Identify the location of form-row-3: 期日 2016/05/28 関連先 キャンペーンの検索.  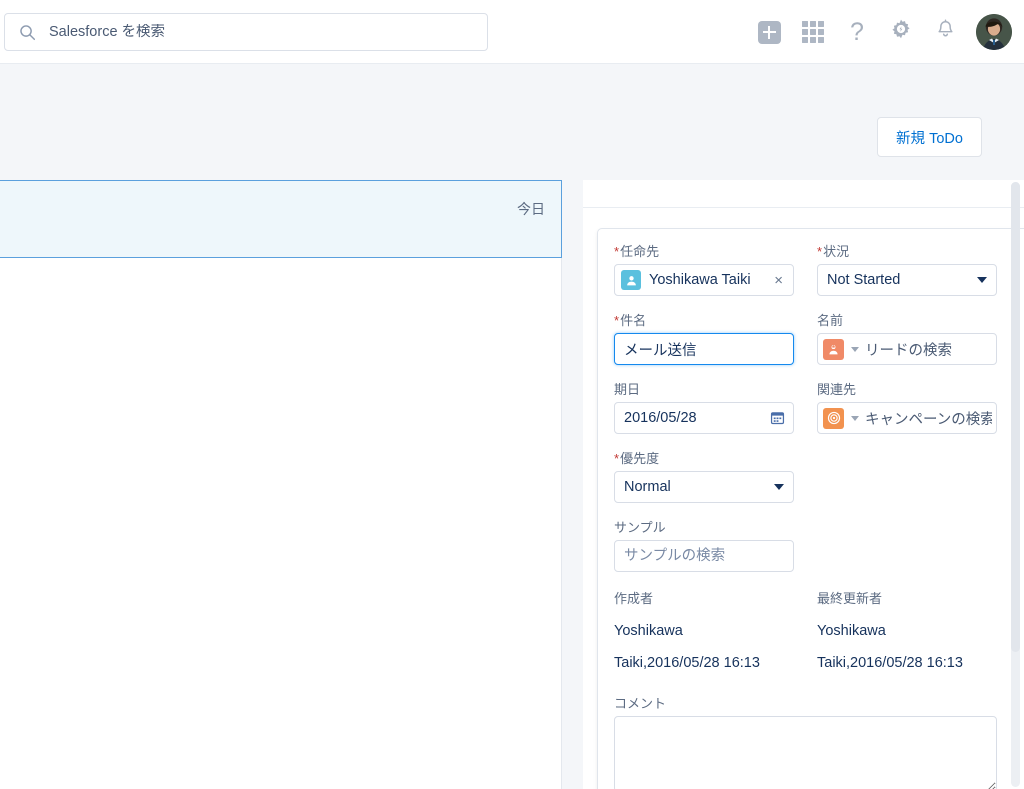
(819, 407).